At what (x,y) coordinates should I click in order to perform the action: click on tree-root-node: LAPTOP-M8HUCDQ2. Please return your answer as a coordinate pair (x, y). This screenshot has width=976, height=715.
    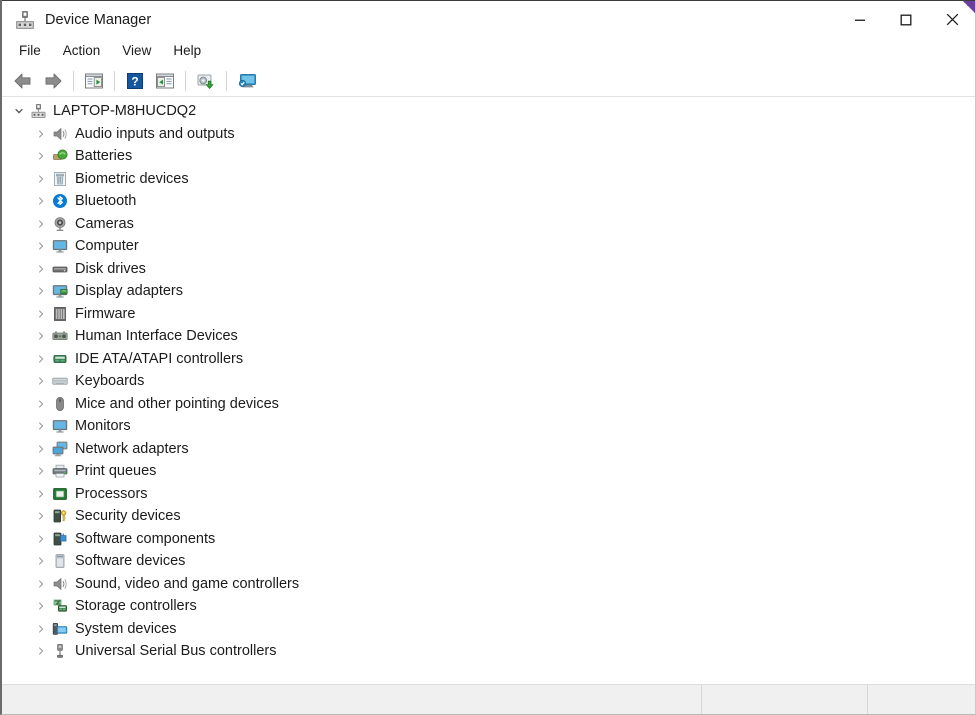
    Looking at the image, I should click on (488, 111).